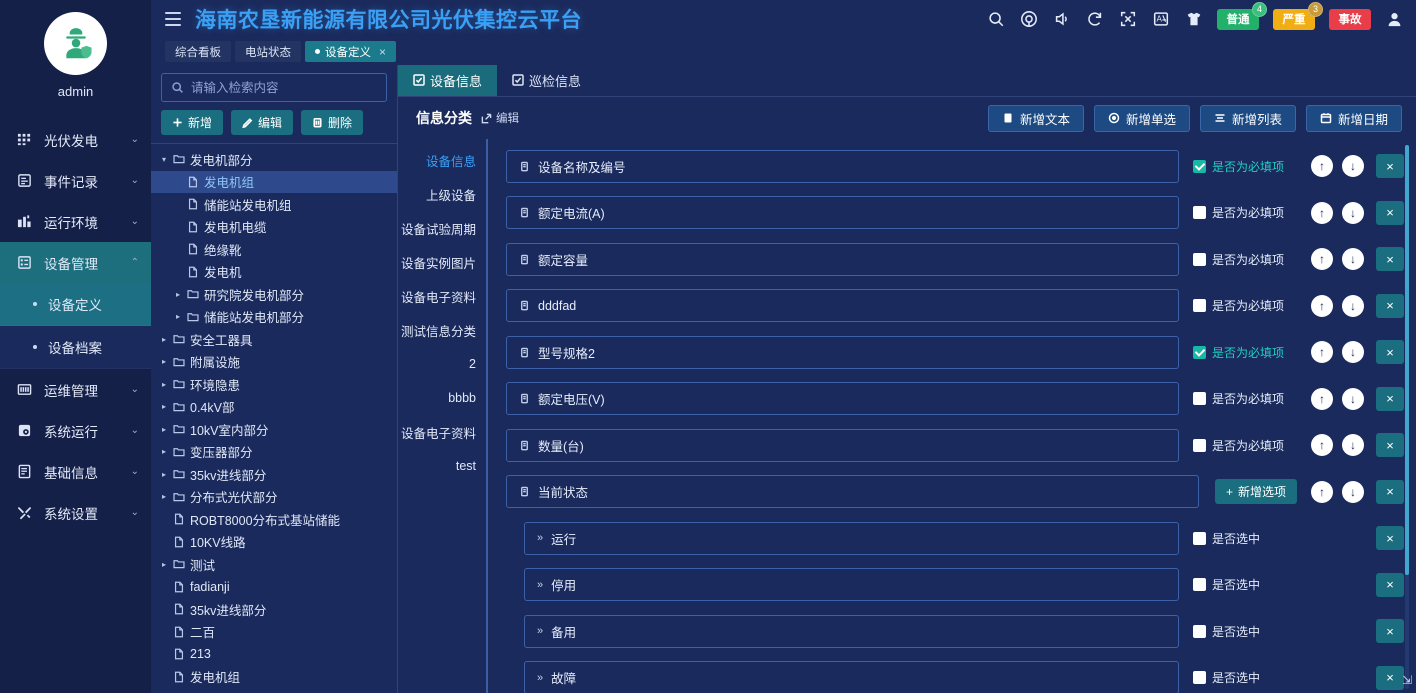 This screenshot has height=693, width=1416. Describe the element at coordinates (1298, 15) in the screenshot. I see `status-badge-severe: 严重 3` at that location.